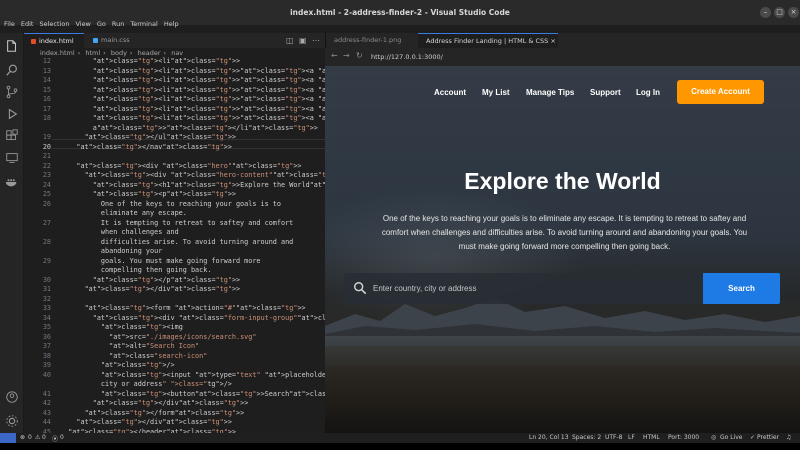  I want to click on code-line: goals. You must make going forward more, so click(160, 260).